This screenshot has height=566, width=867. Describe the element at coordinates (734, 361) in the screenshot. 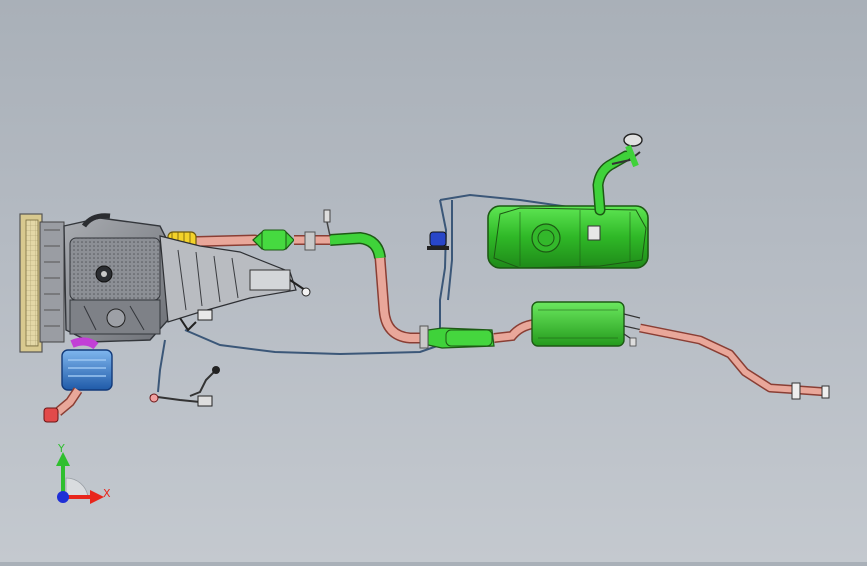

I see `tail-pipe` at that location.